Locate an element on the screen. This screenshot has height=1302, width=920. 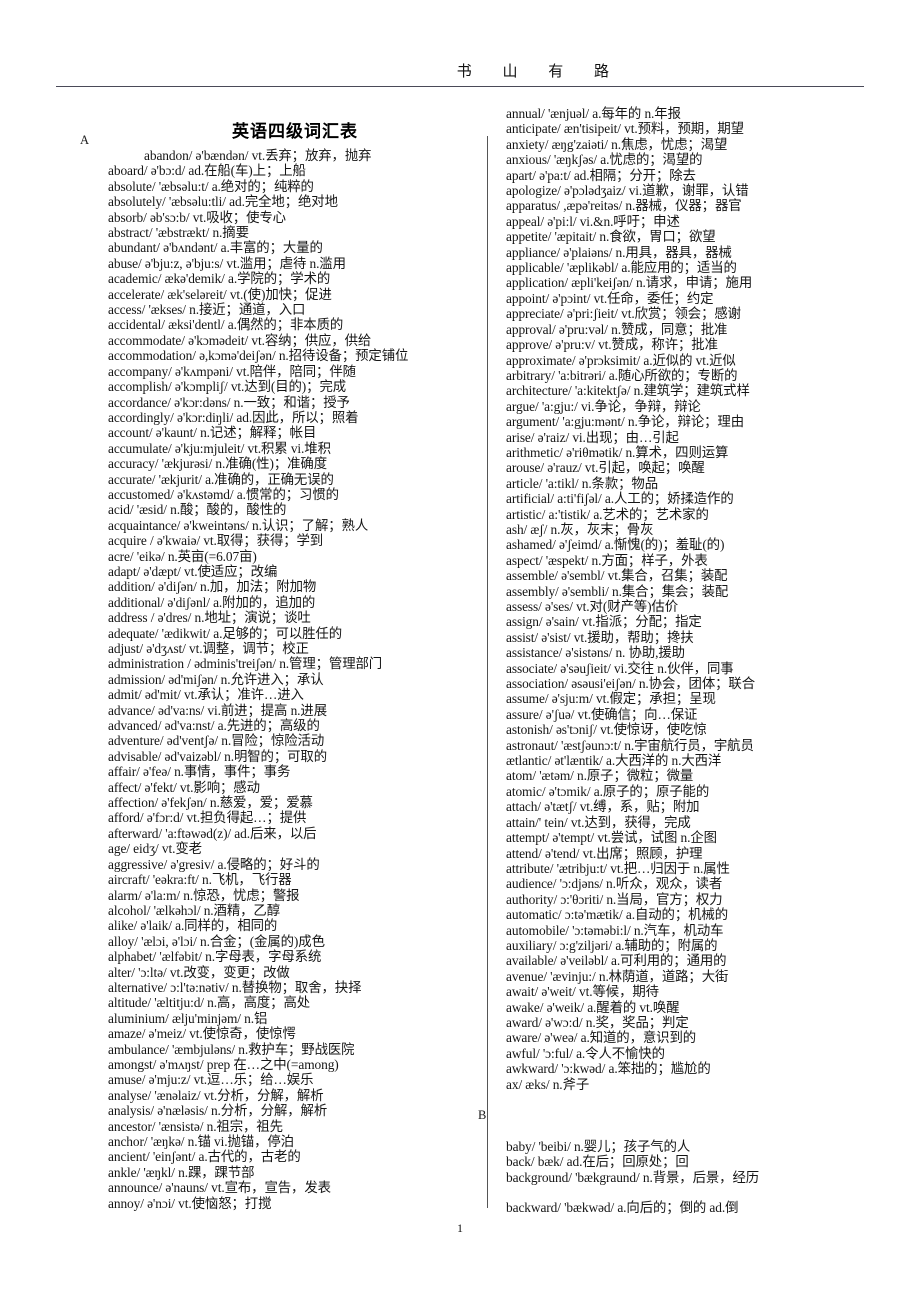
vocabulary-entry: accordingly/ ə'kɔr:diŋli/ ad.因此，所以；照着 is located at coordinates (233, 417).